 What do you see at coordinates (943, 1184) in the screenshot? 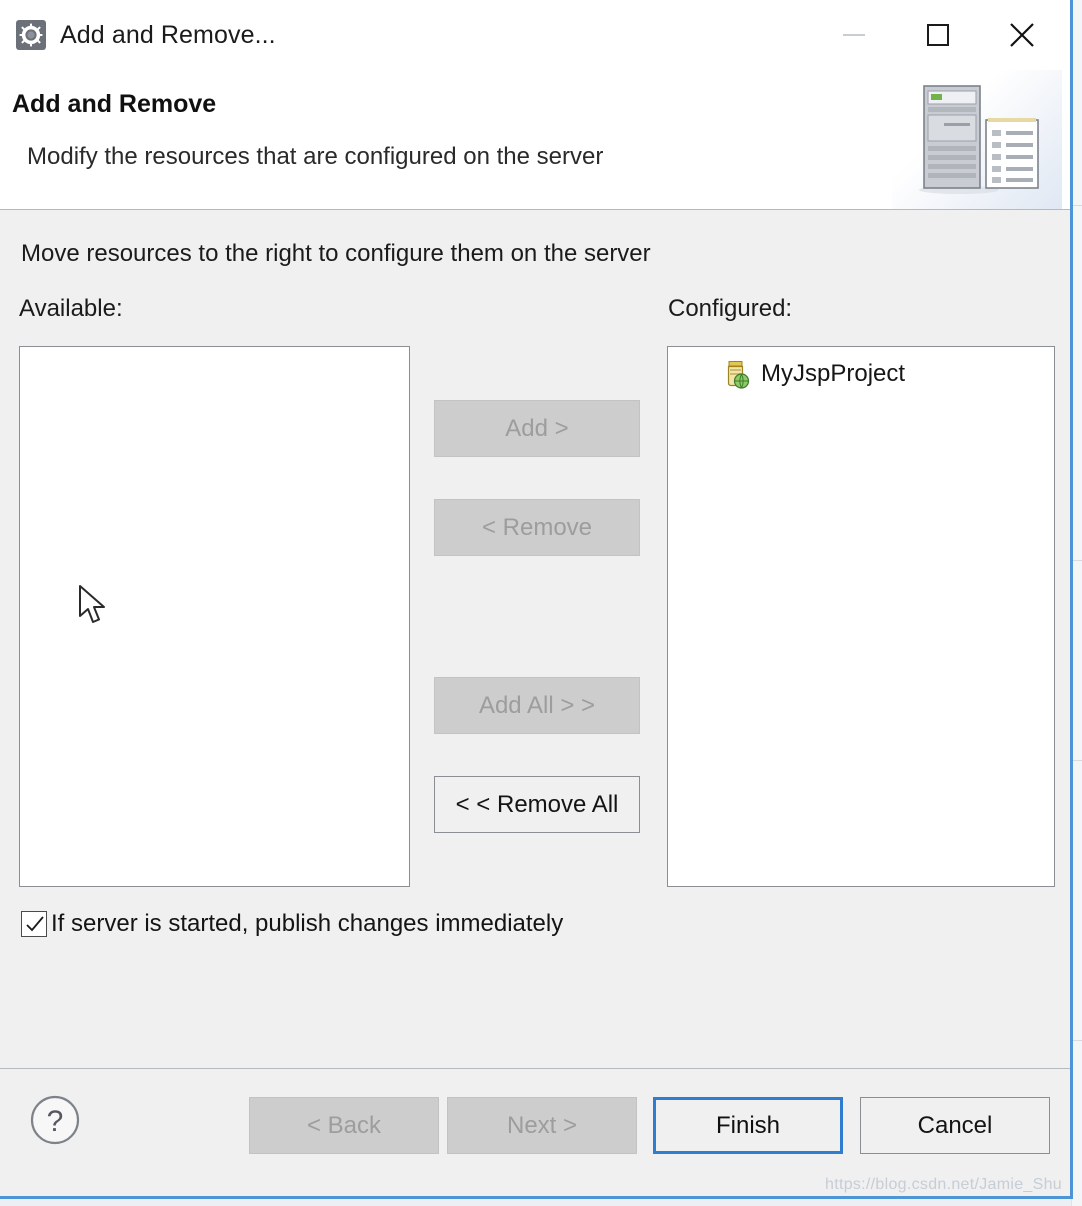
I see `watermark: https://blog.csdn.net/Jamie_Shu` at bounding box center [943, 1184].